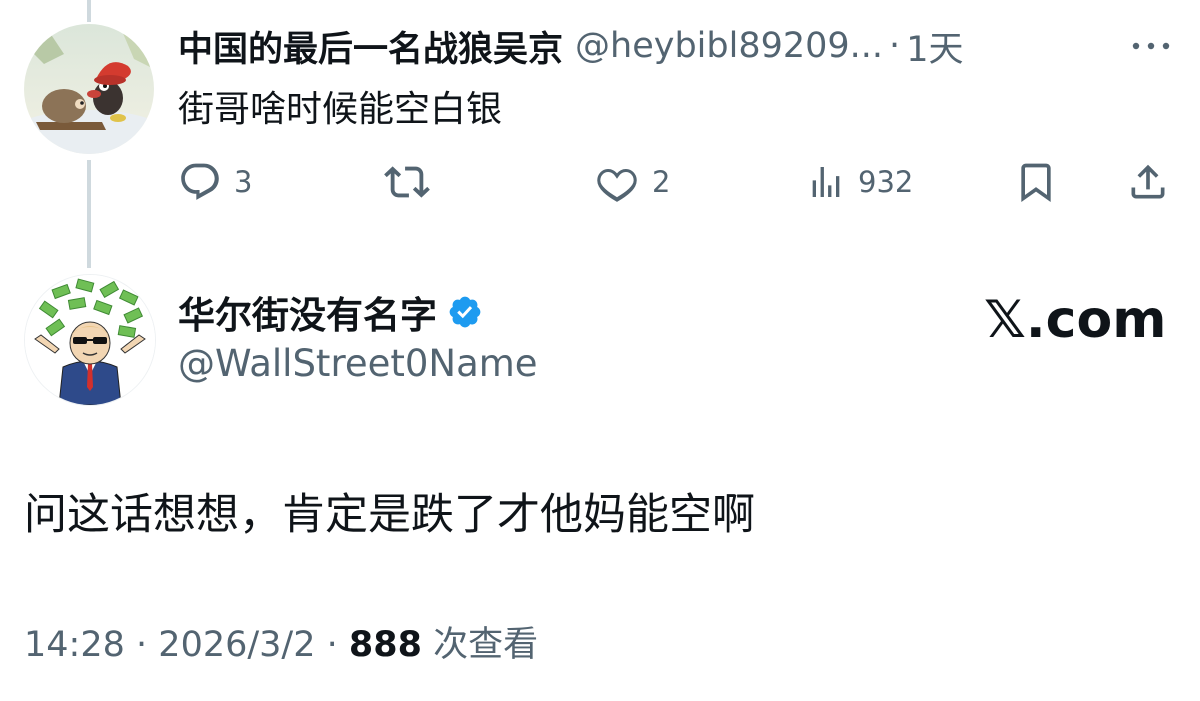 Image resolution: width=1200 pixels, height=701 pixels. I want to click on reply-author-name: 中国的最后一名战狼吴京, so click(370, 46).